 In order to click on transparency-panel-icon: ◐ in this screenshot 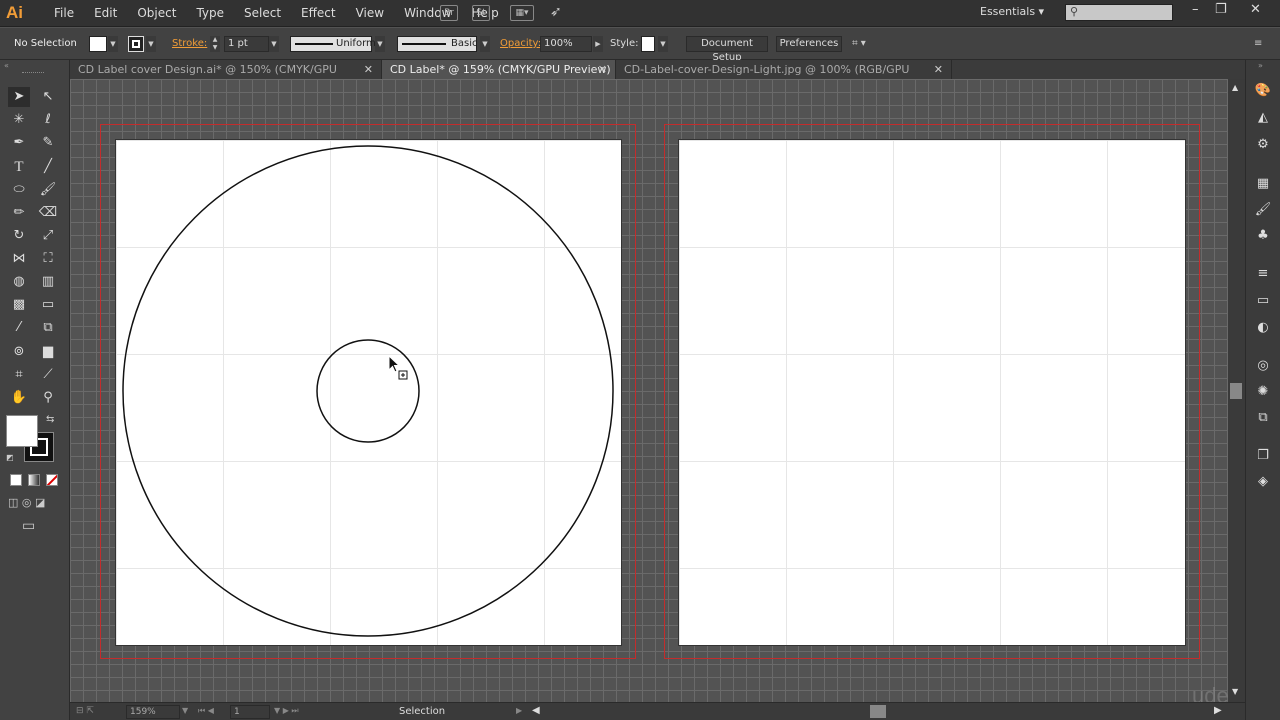, I will do `click(1263, 328)`.